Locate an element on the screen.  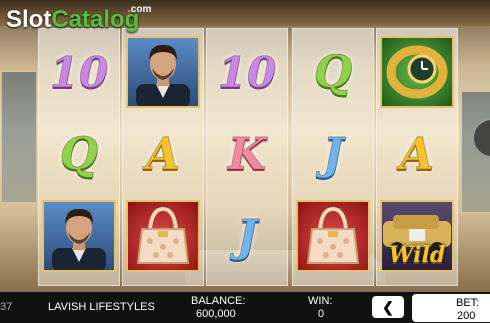
card-letter: K is located at coordinates (247, 154).